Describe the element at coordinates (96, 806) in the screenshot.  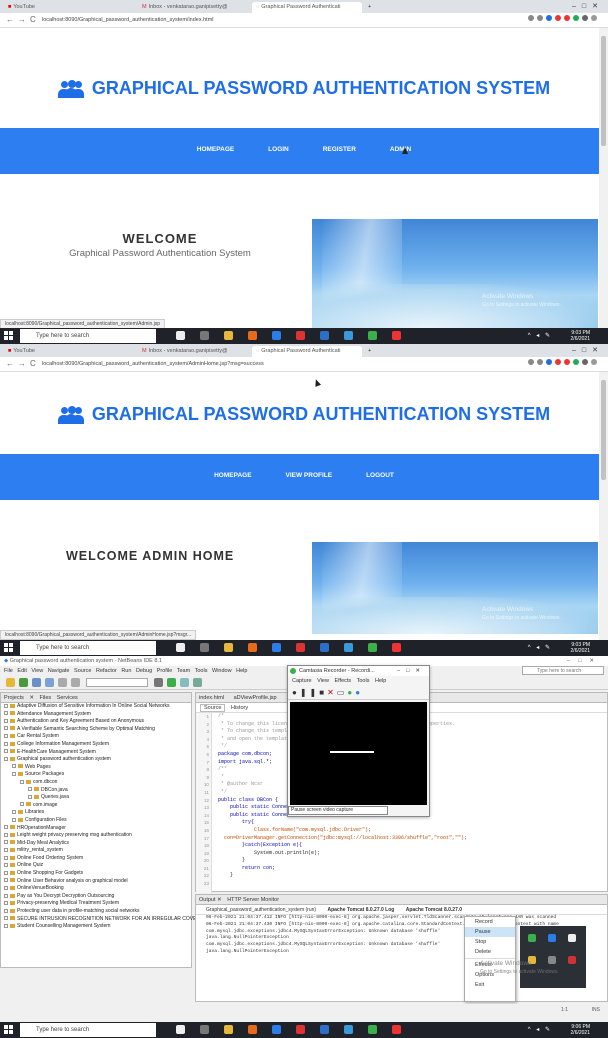
I see `tree-item: com.image` at that location.